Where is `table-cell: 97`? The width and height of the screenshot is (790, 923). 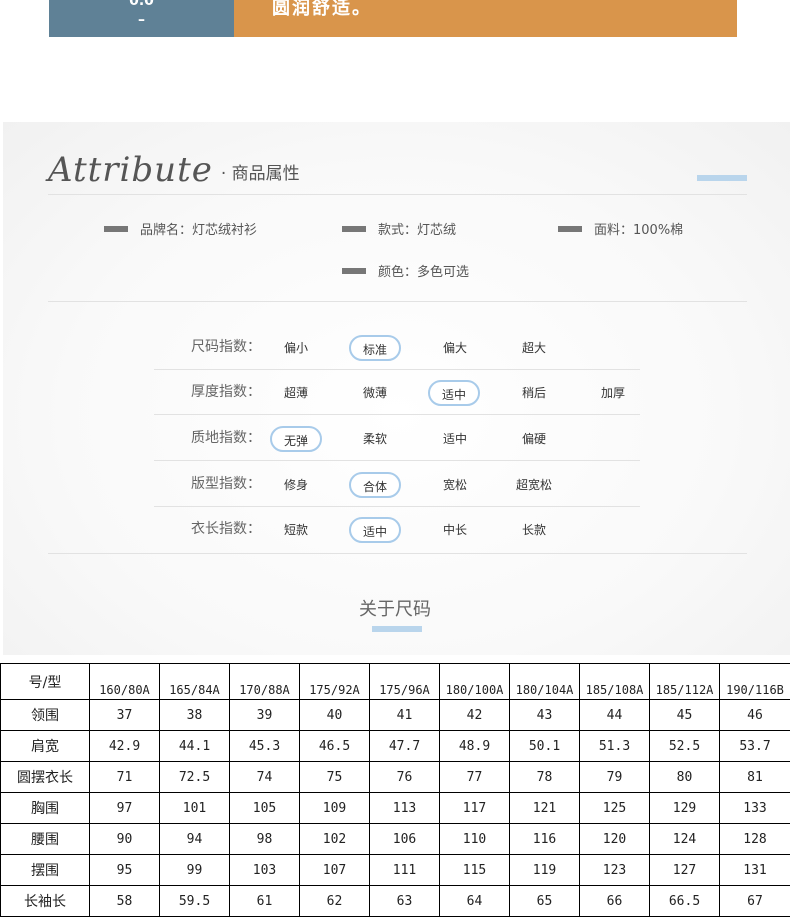 table-cell: 97 is located at coordinates (124, 808).